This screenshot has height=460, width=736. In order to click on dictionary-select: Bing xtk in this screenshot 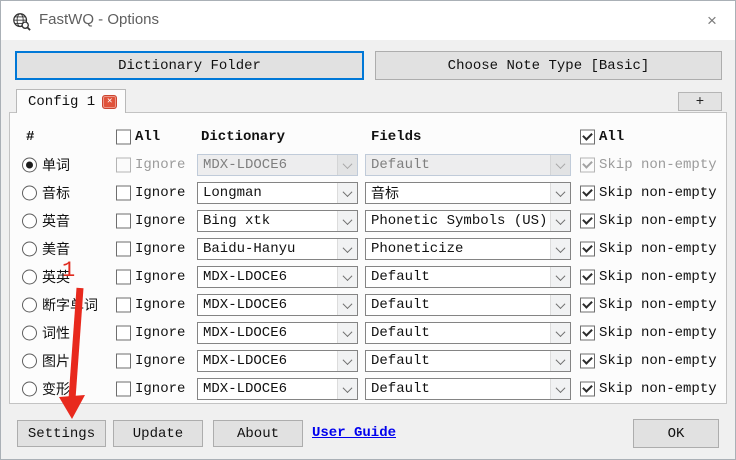, I will do `click(277, 221)`.